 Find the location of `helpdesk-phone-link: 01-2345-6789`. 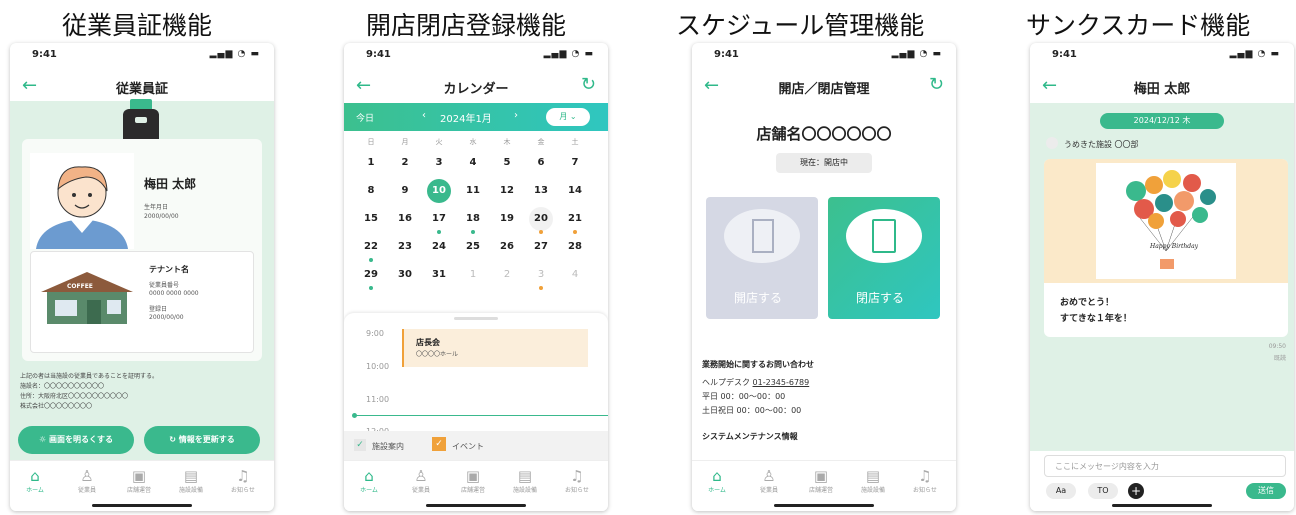

helpdesk-phone-link: 01-2345-6789 is located at coordinates (781, 382).